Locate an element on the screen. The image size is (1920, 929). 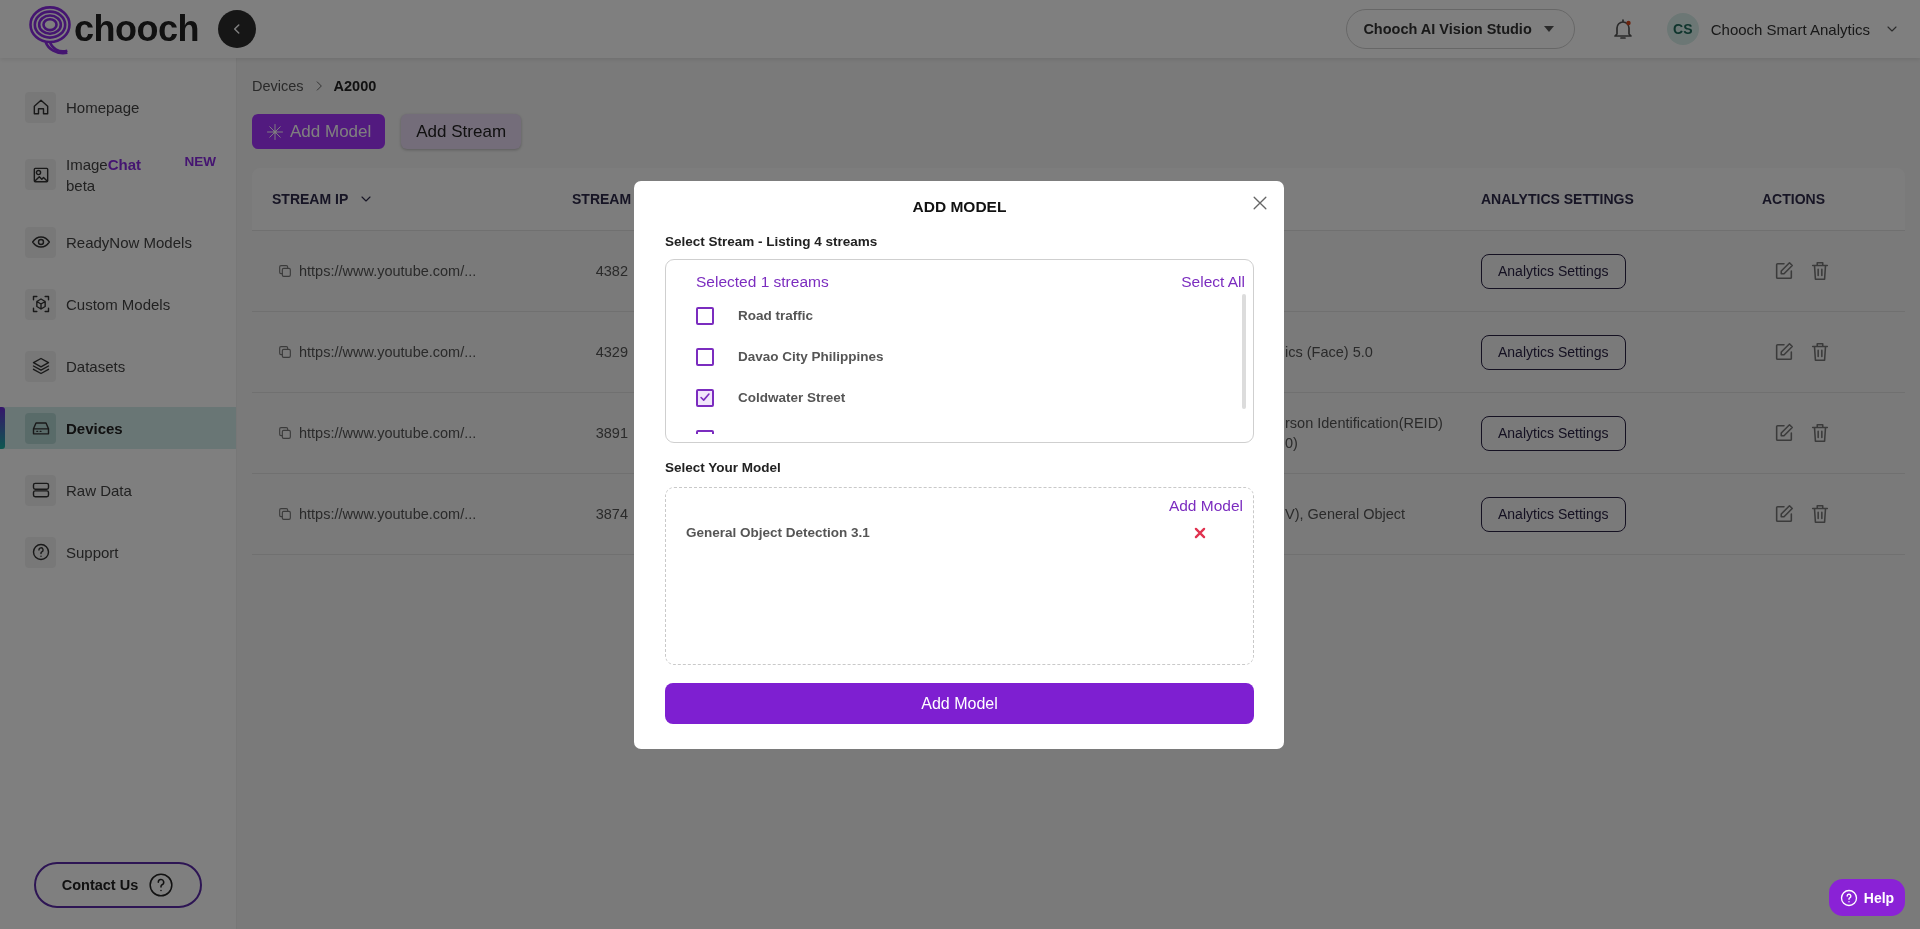
breadcrumb-link: Devices is located at coordinates (278, 86).